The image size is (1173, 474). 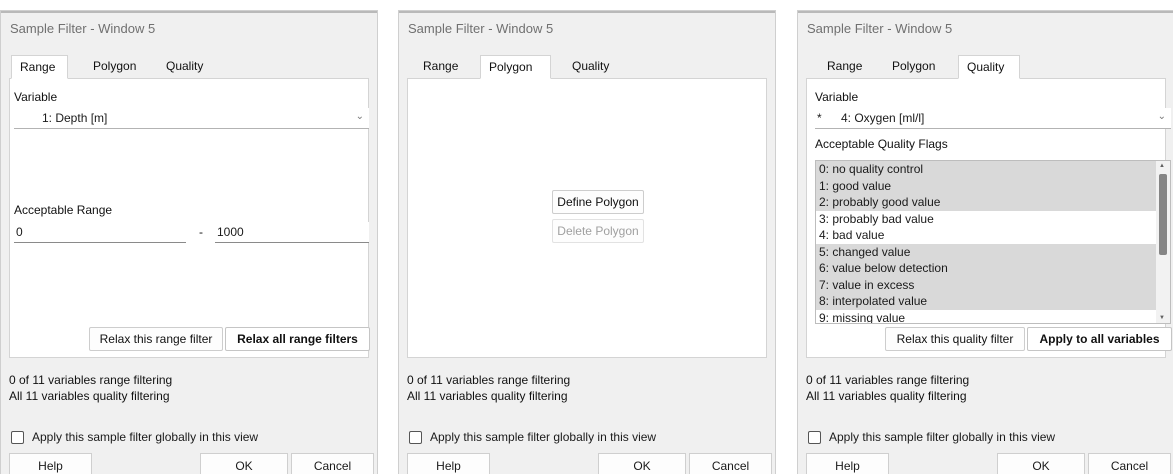 I want to click on apply-to-all-variables-button: Apply to all variables, so click(x=1099, y=339).